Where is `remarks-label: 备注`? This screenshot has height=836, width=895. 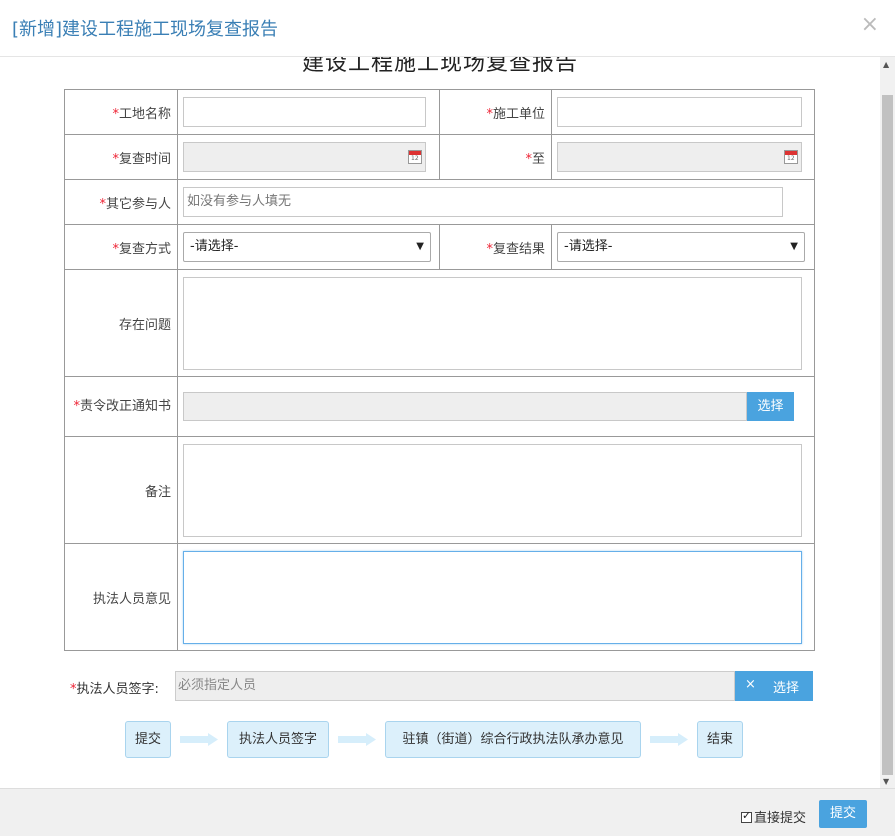 remarks-label: 备注 is located at coordinates (121, 490).